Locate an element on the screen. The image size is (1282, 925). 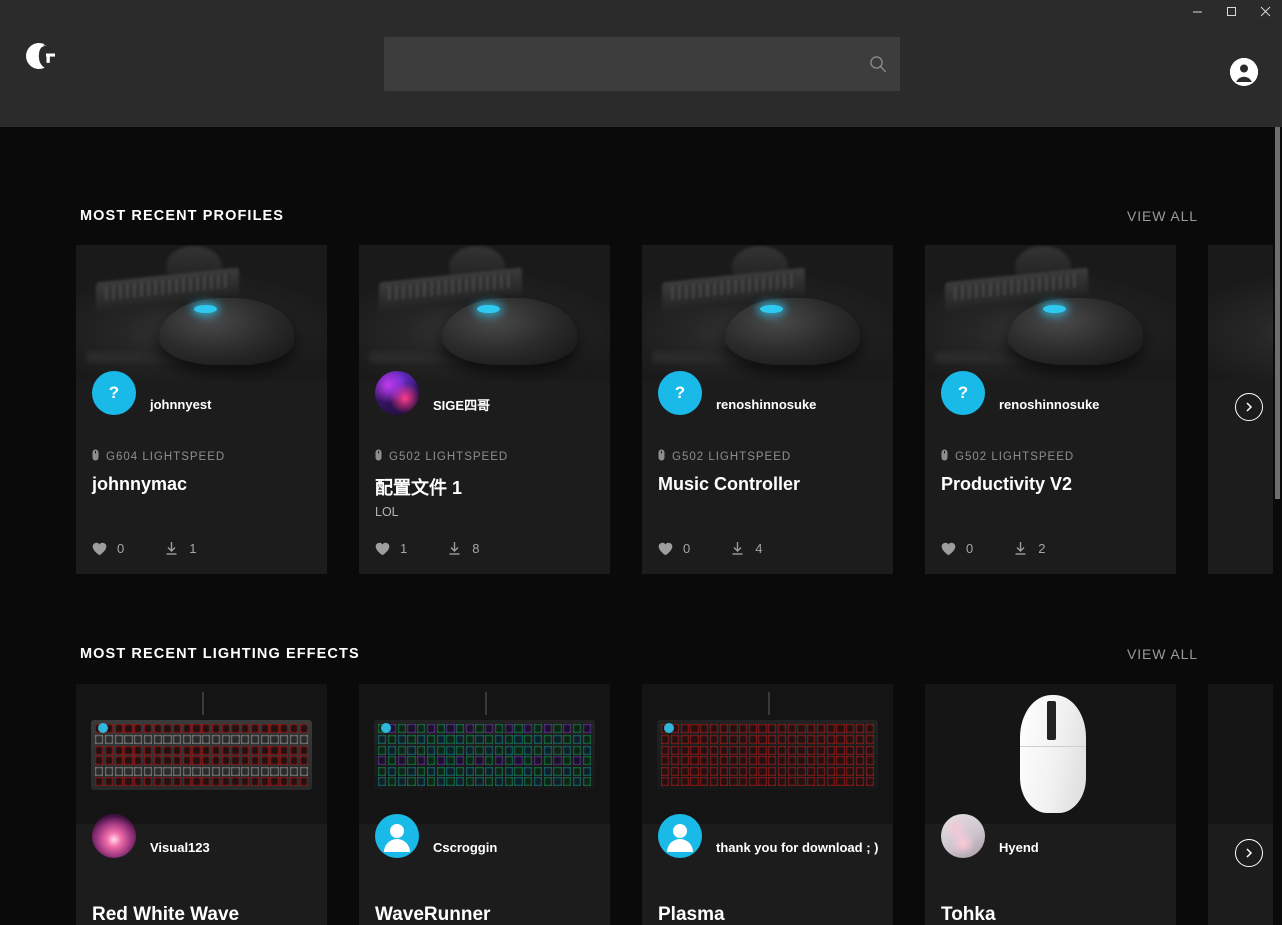
keyboard-cable is located at coordinates (485, 703).